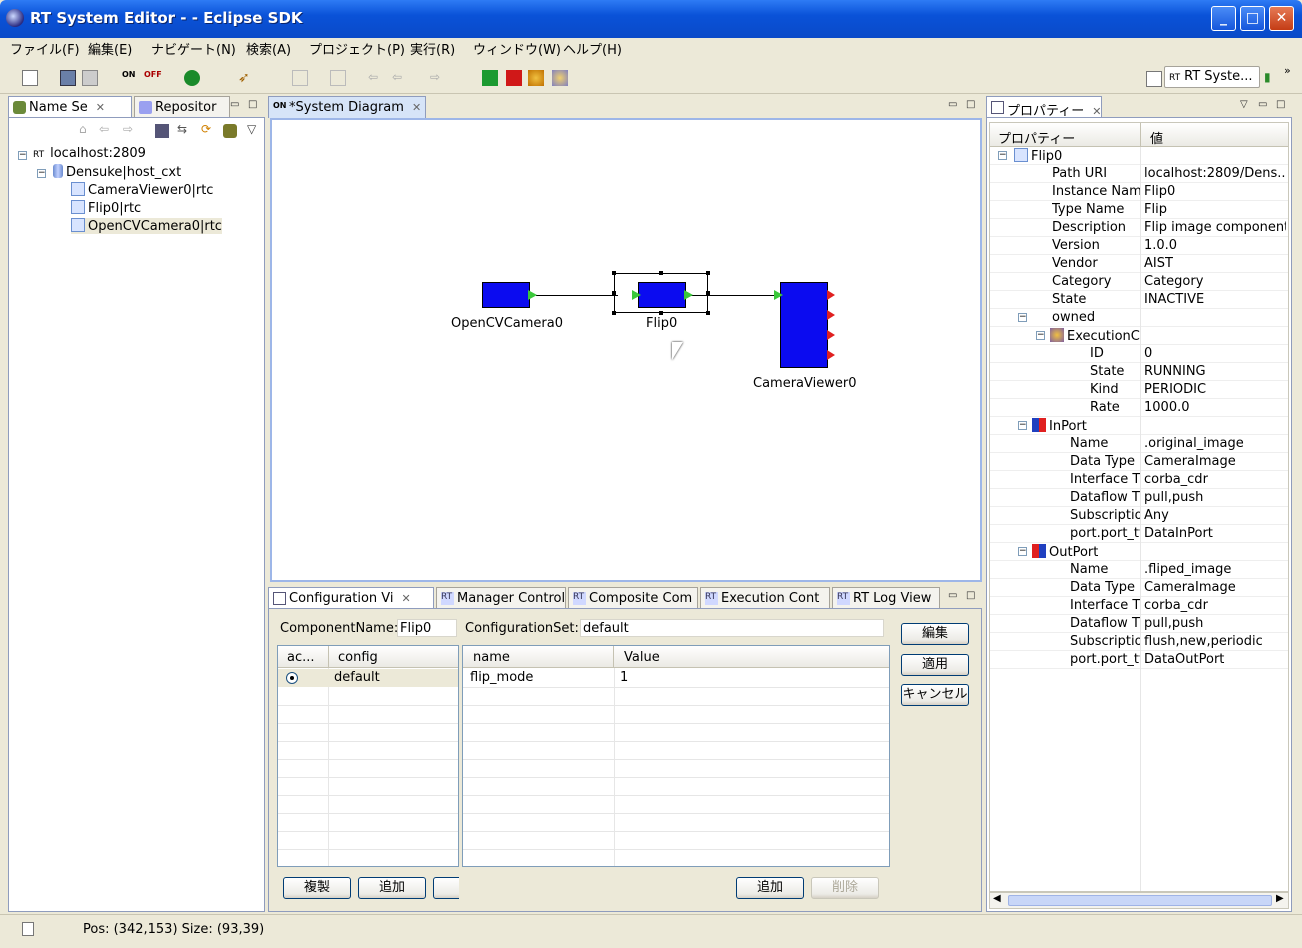 This screenshot has width=1302, height=948. I want to click on property-row-root: − Flip0, so click(1139, 156).